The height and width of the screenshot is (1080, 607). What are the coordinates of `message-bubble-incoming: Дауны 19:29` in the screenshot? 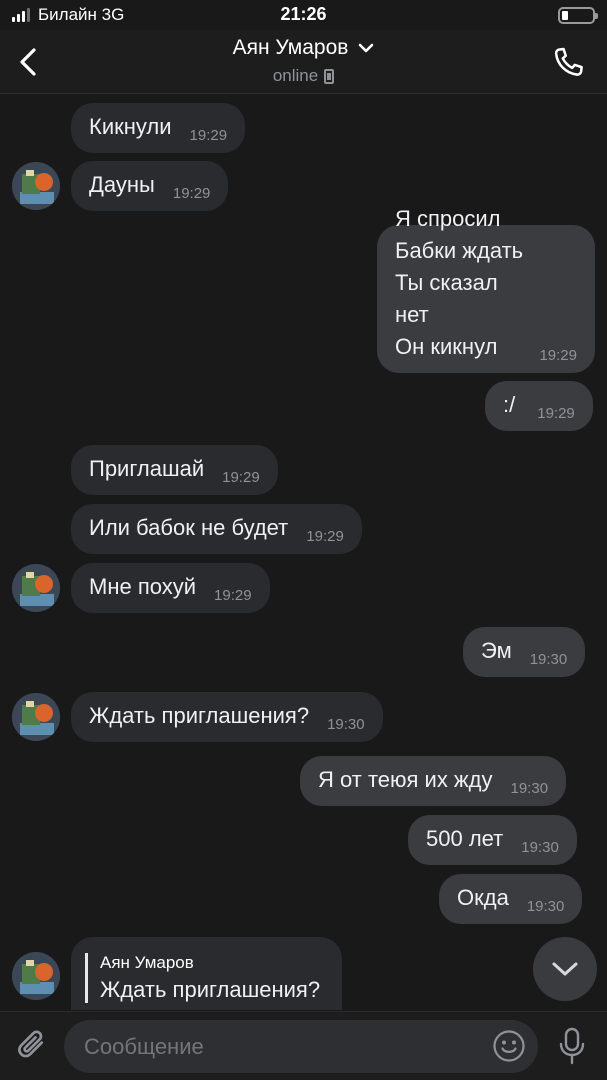 It's located at (150, 186).